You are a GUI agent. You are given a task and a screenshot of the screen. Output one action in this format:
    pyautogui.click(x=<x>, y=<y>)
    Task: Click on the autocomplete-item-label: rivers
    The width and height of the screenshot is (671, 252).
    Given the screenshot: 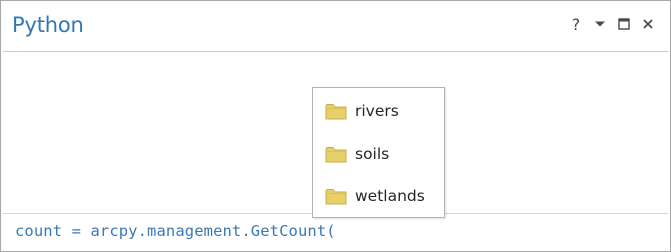 What is the action you would take?
    pyautogui.click(x=377, y=111)
    